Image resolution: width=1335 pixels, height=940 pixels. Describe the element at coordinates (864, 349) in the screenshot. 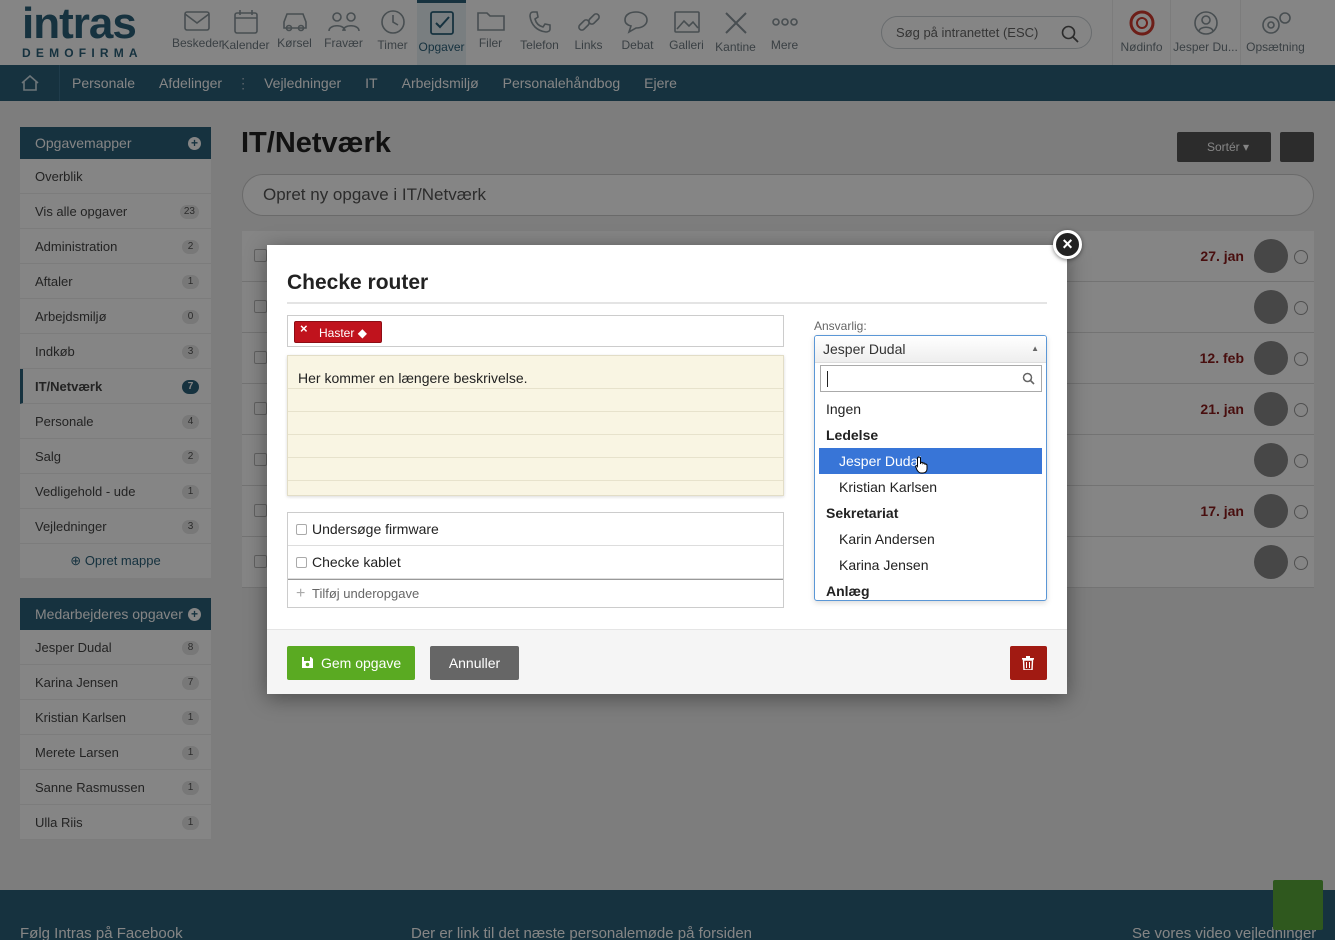

I see `select-value: Jesper Dudal` at that location.